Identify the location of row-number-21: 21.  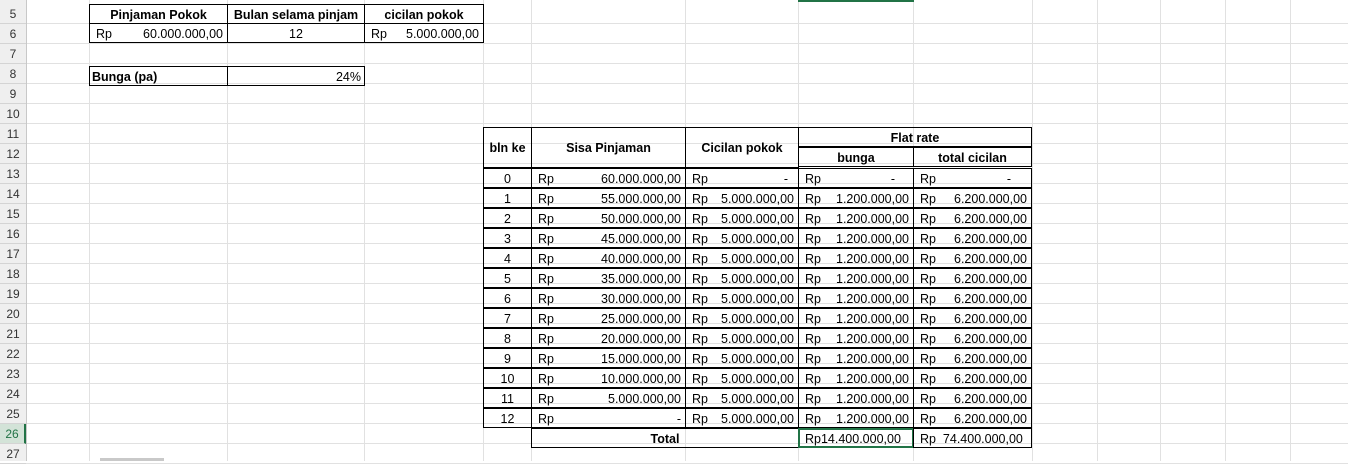
(13, 334).